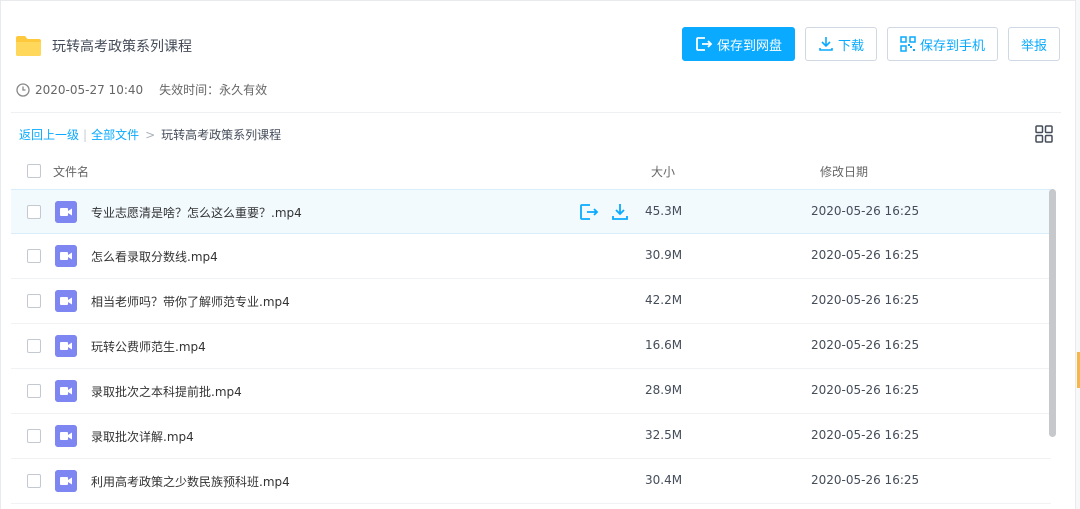 The height and width of the screenshot is (509, 1080). I want to click on row-actions, so click(604, 213).